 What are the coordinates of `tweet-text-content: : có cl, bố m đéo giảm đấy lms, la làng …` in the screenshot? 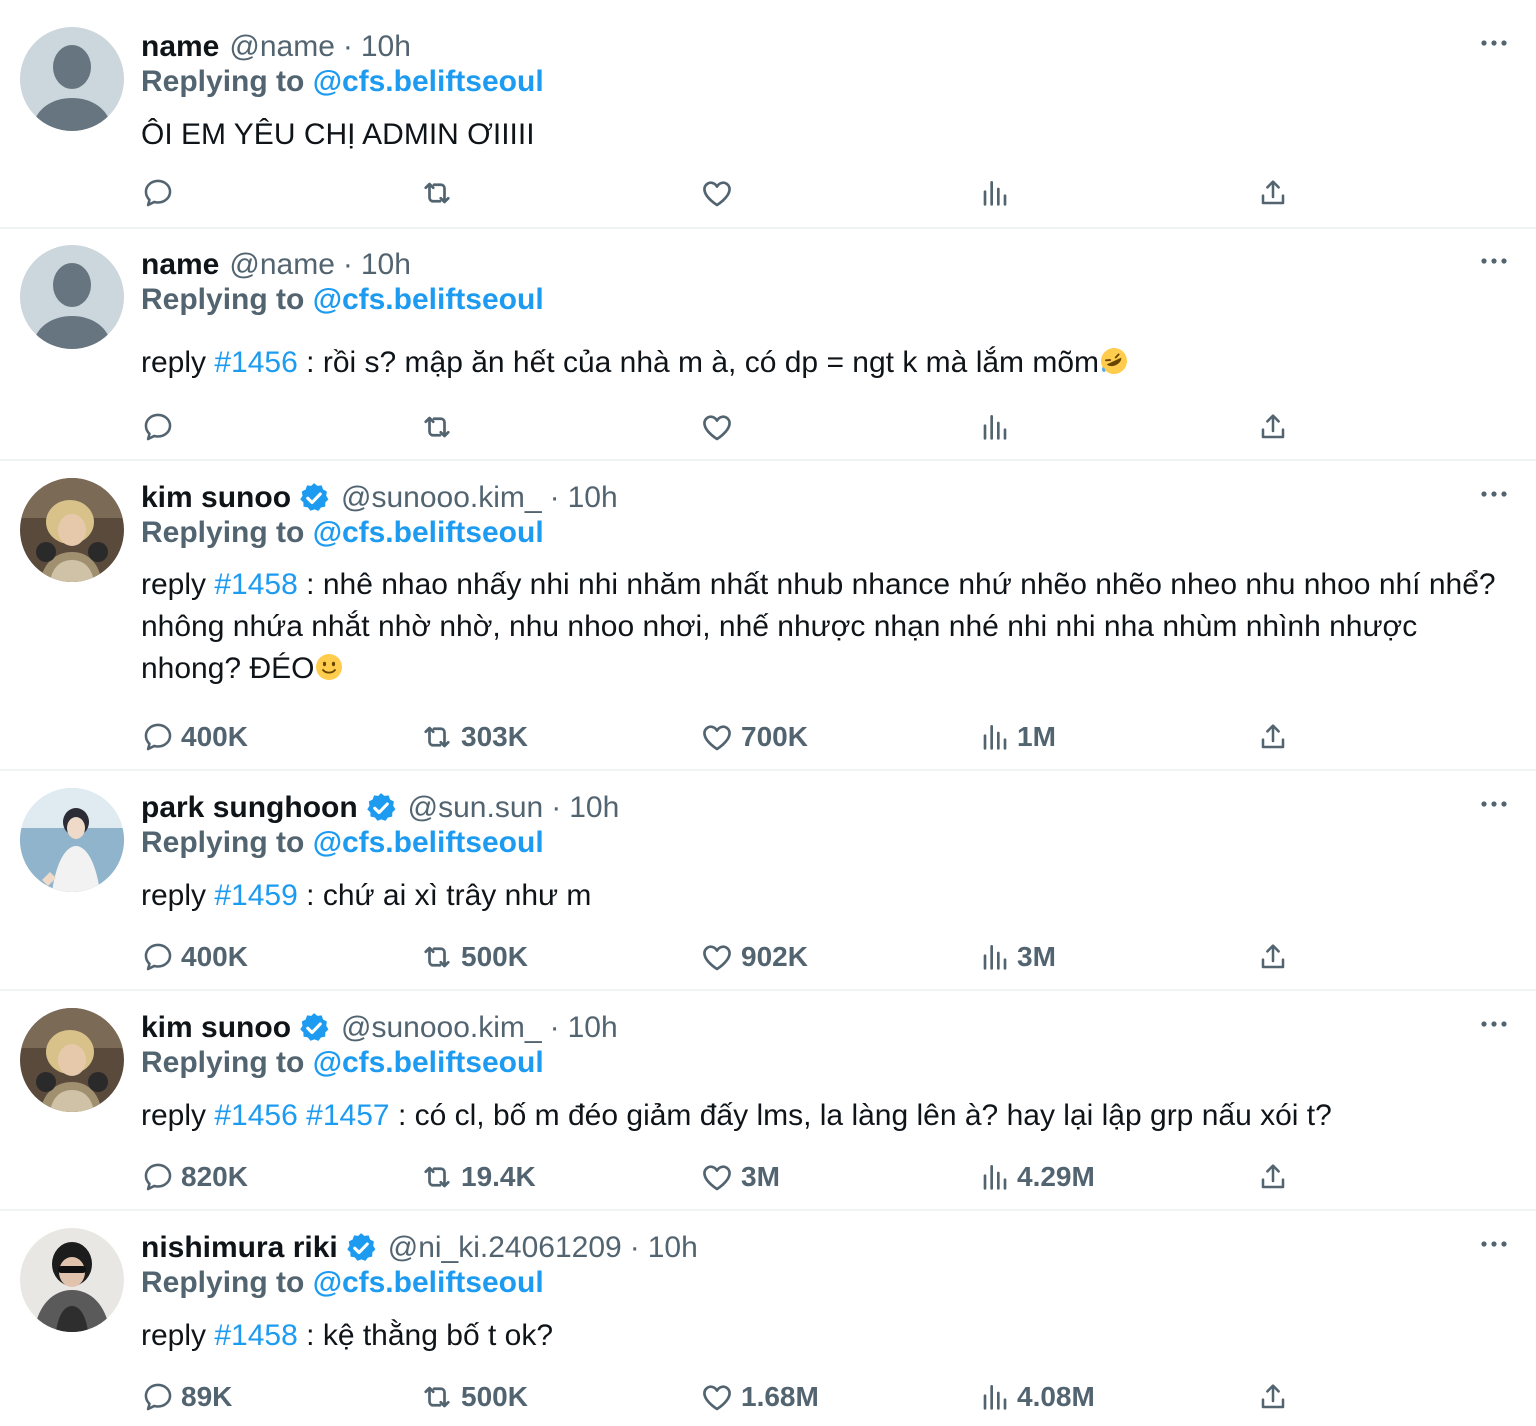 It's located at (864, 1115).